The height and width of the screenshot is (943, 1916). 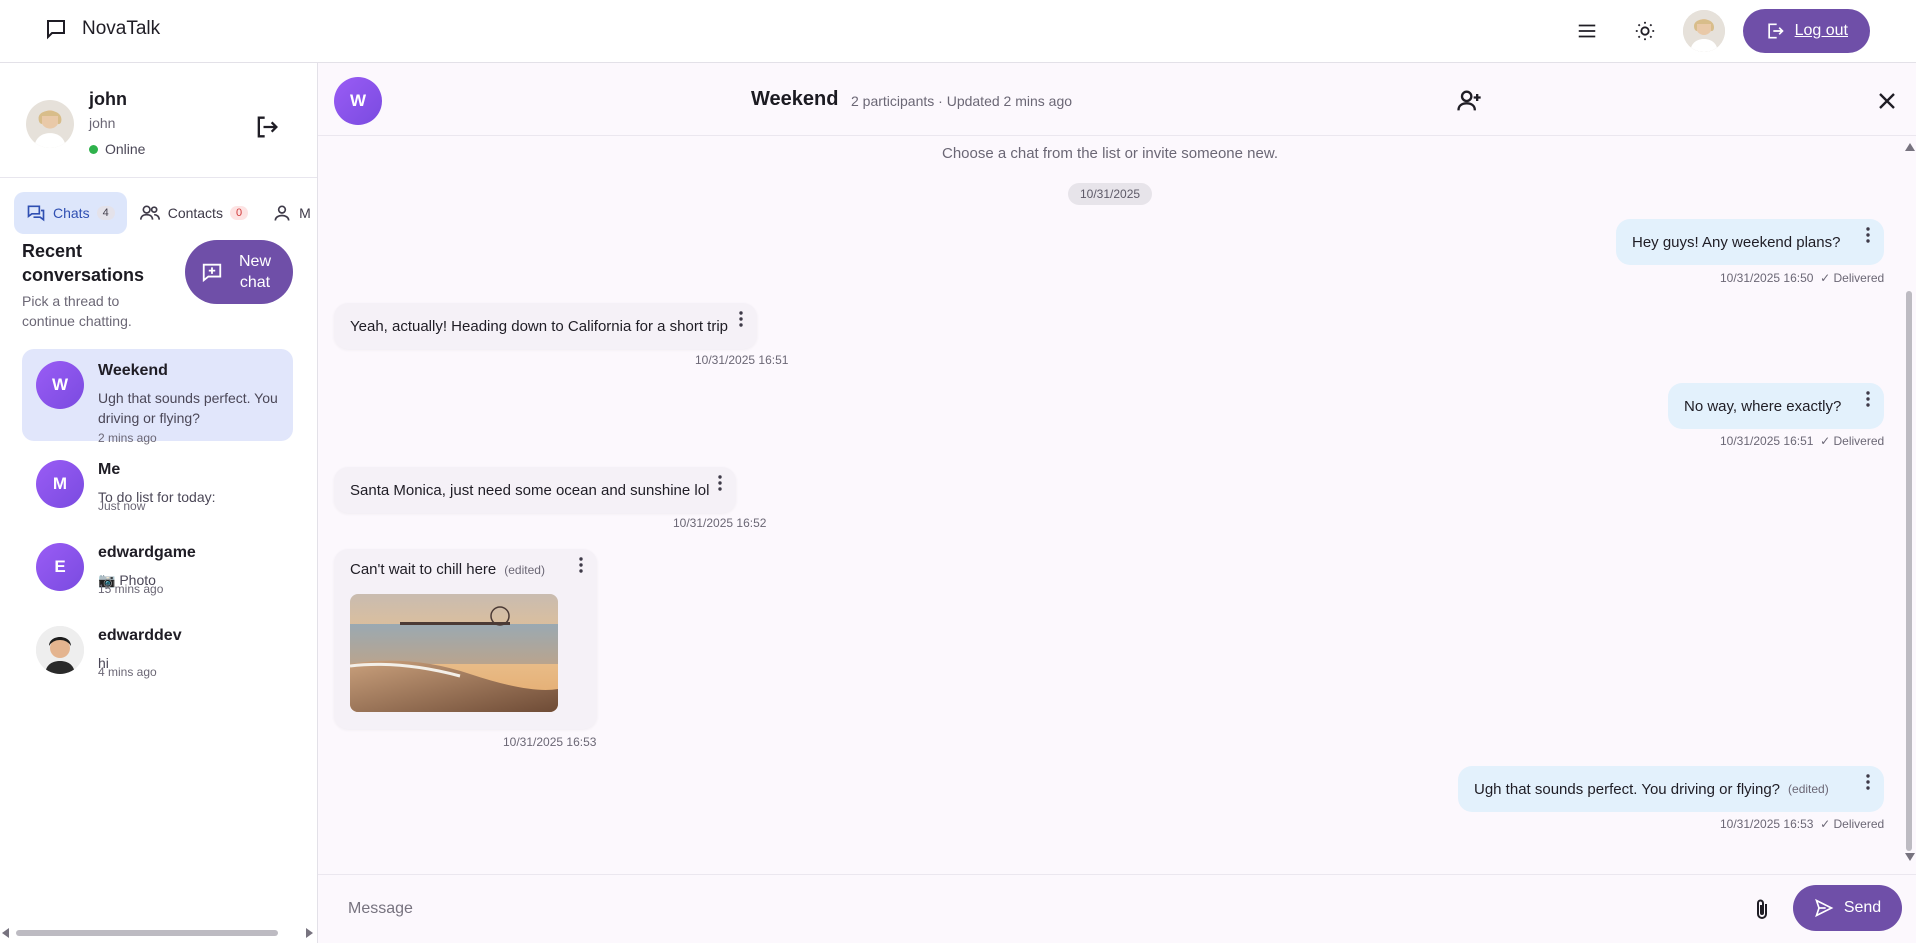 I want to click on chat-bubble-icon, so click(x=56, y=30).